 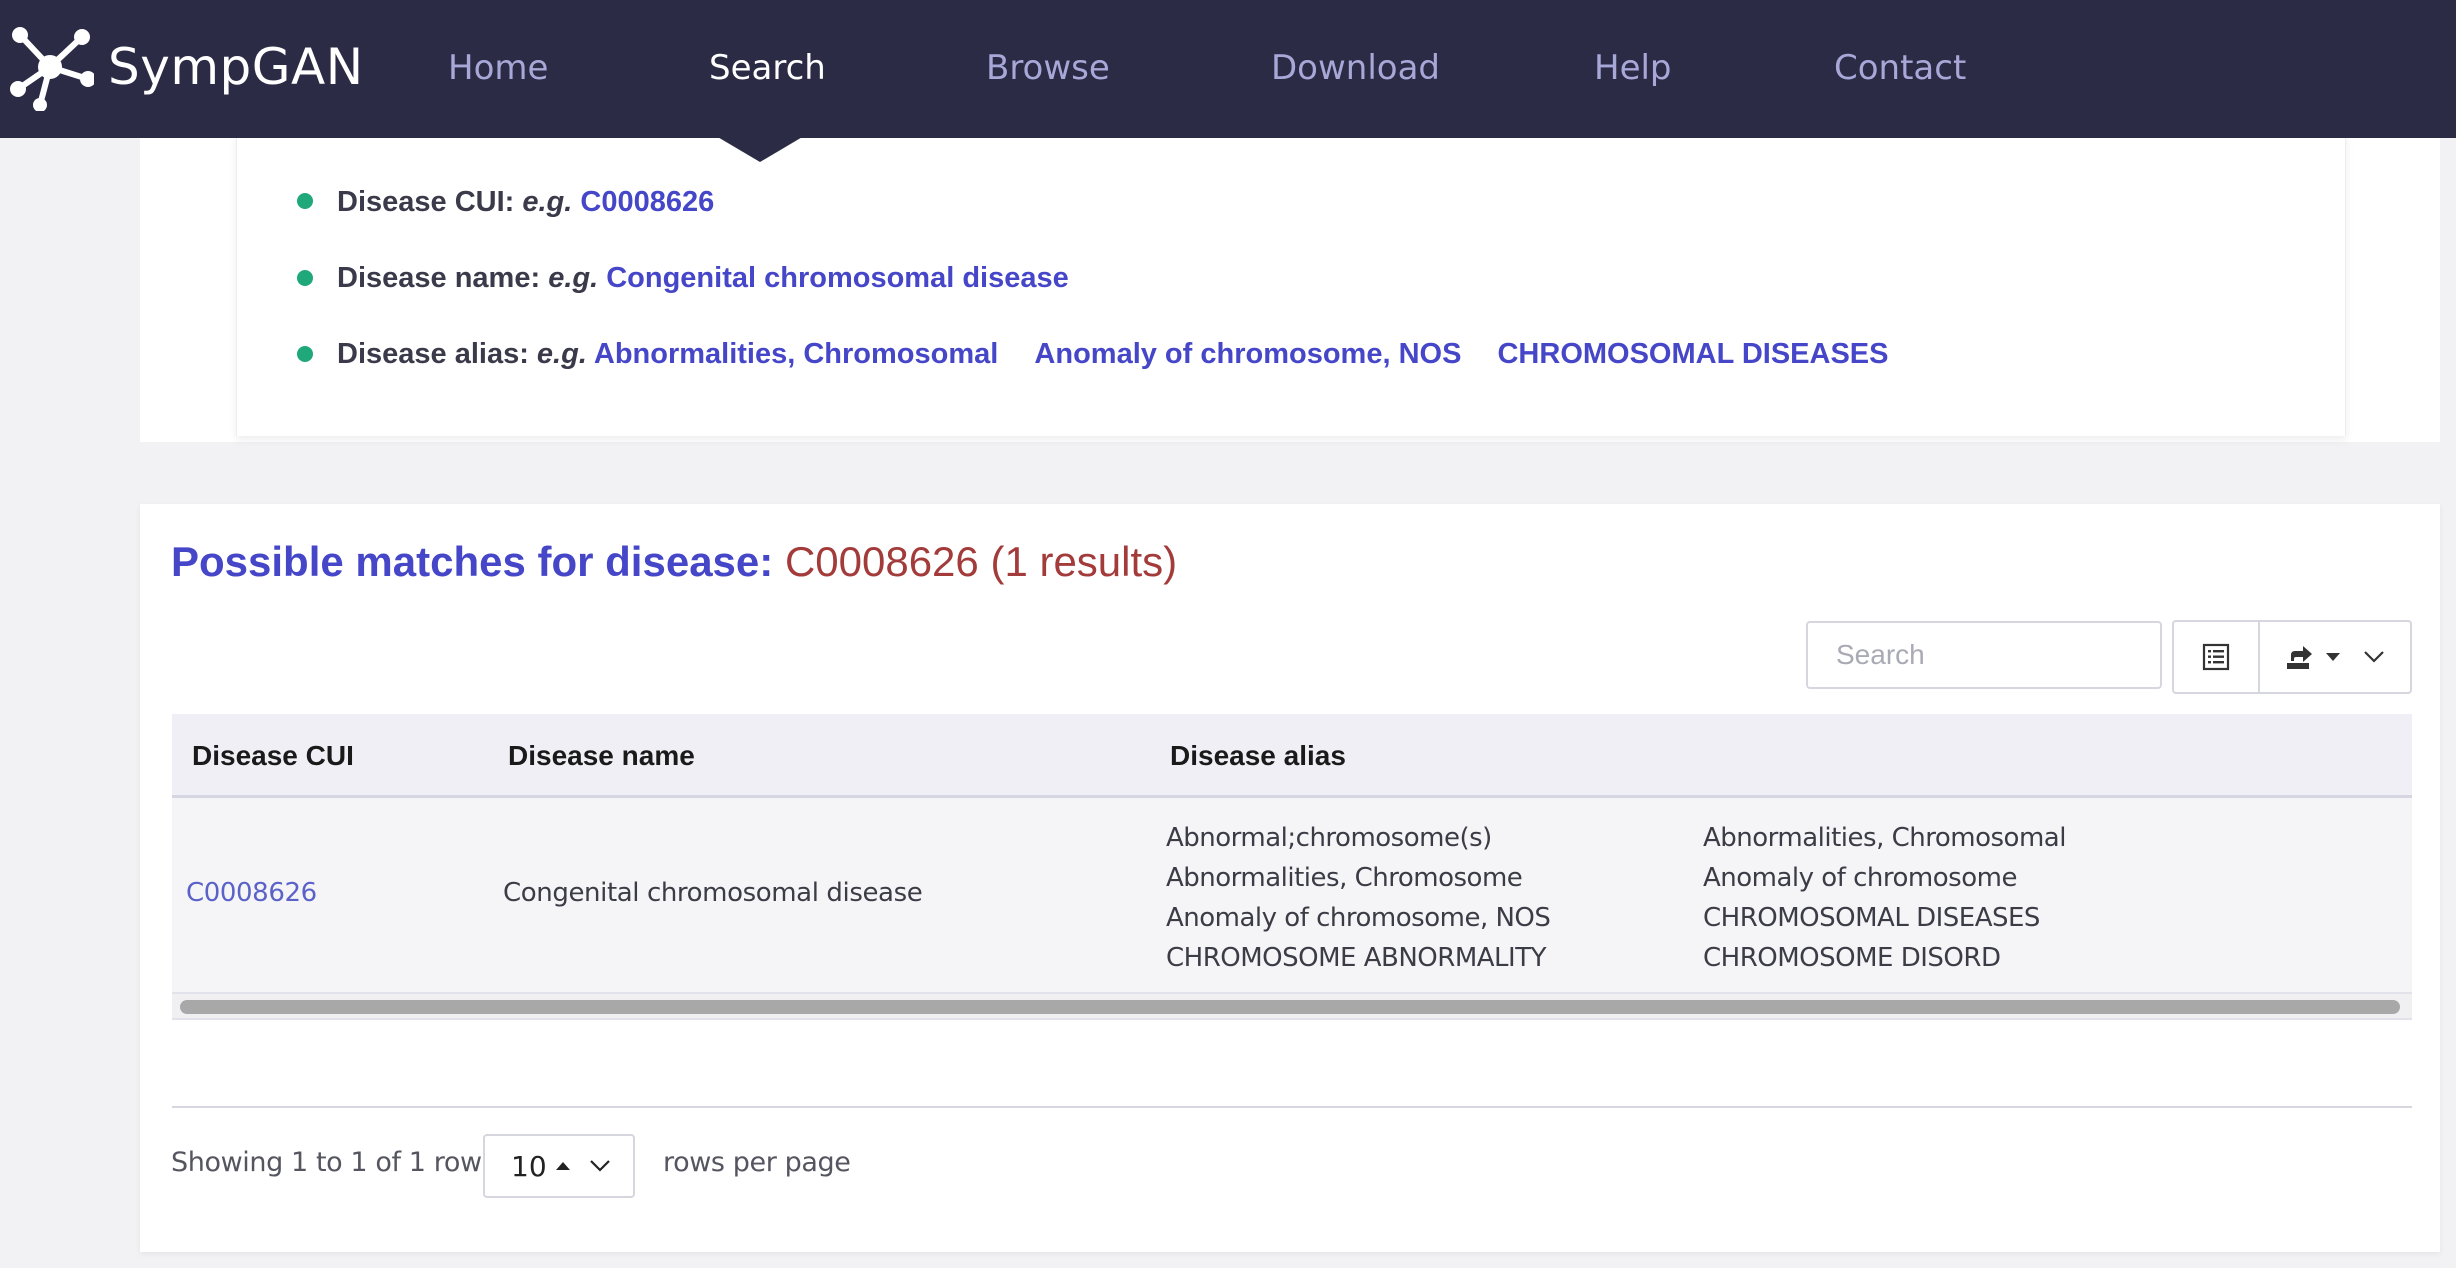 I want to click on alias-item: Anomaly of chromosome, so click(x=1860, y=878).